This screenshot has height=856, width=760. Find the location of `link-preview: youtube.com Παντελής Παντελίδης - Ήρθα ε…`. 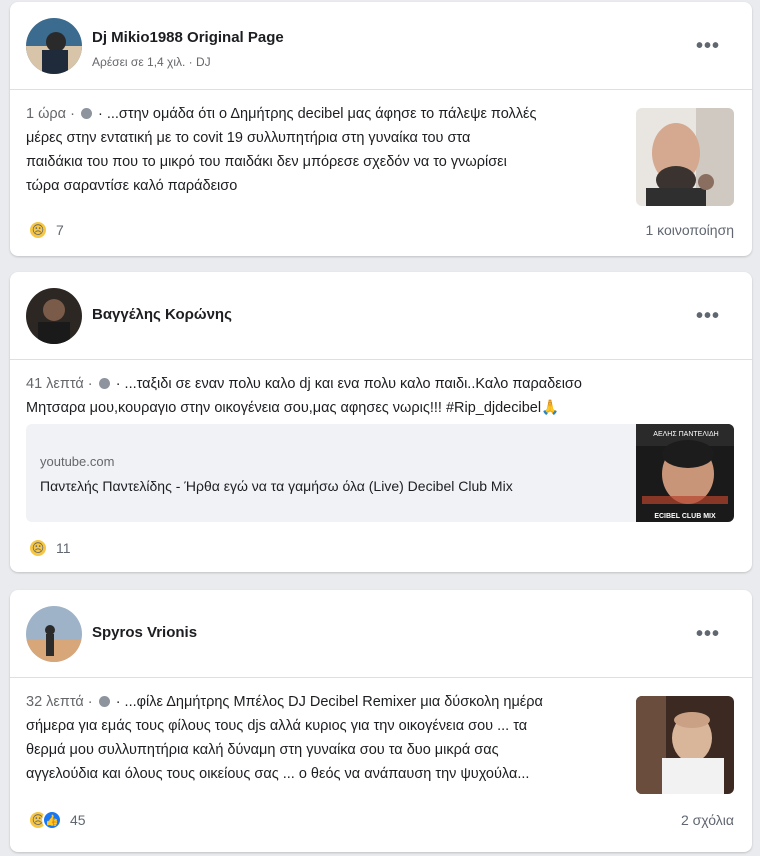

link-preview: youtube.com Παντελής Παντελίδης - Ήρθα ε… is located at coordinates (380, 473).